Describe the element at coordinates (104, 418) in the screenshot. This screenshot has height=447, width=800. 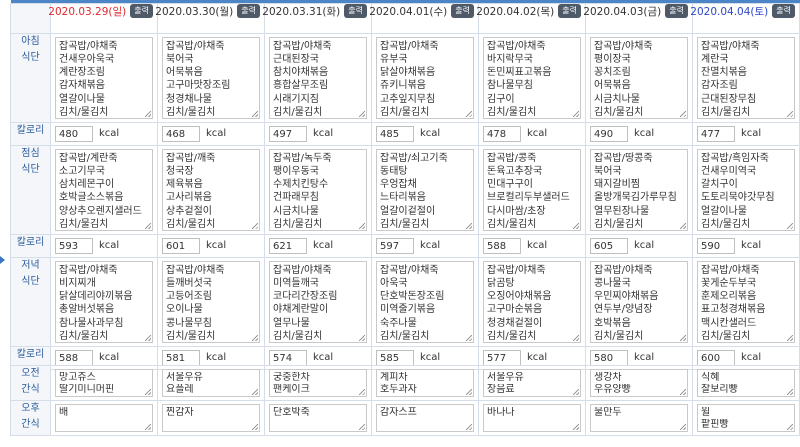
I see `pm_snack-textarea: 배` at that location.